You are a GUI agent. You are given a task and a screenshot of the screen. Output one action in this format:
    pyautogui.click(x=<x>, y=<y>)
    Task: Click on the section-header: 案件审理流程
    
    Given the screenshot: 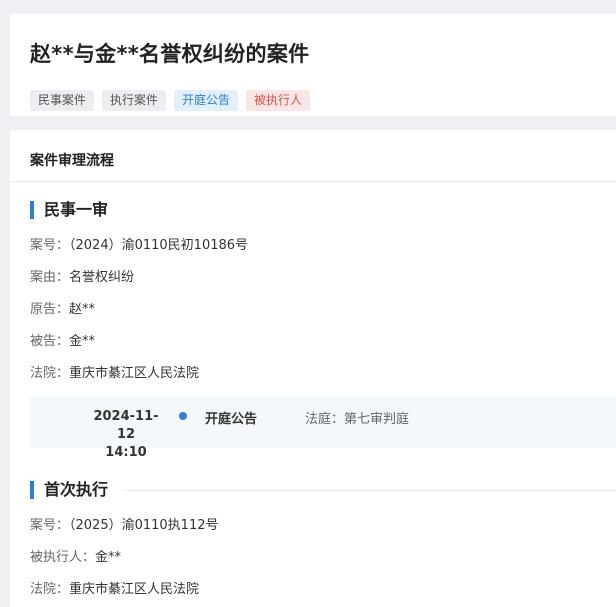 What is the action you would take?
    pyautogui.click(x=72, y=161)
    